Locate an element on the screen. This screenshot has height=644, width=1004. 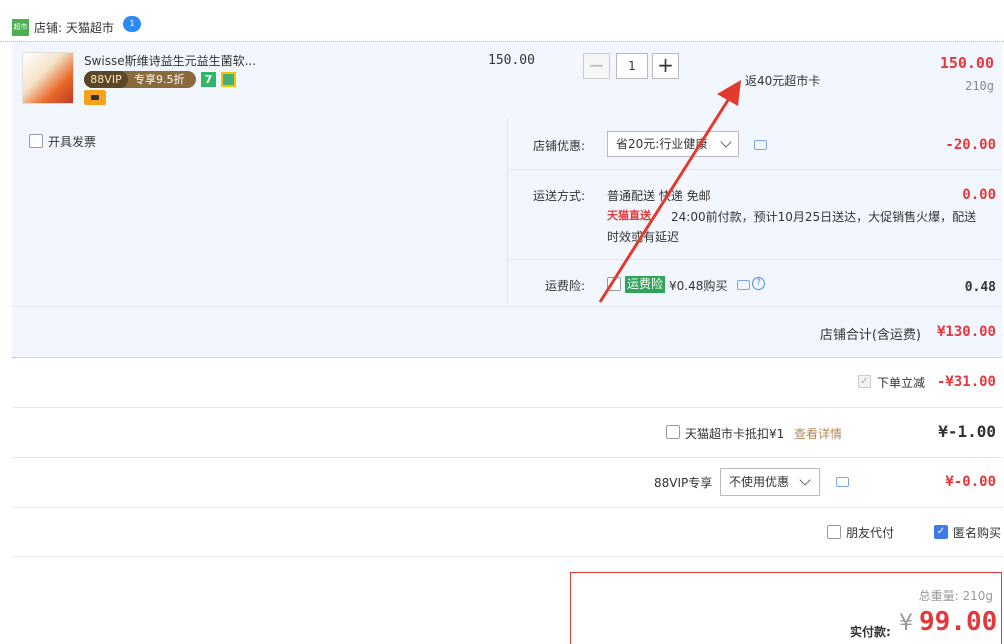
actual-payment-amount: 99.00 is located at coordinates (958, 622).